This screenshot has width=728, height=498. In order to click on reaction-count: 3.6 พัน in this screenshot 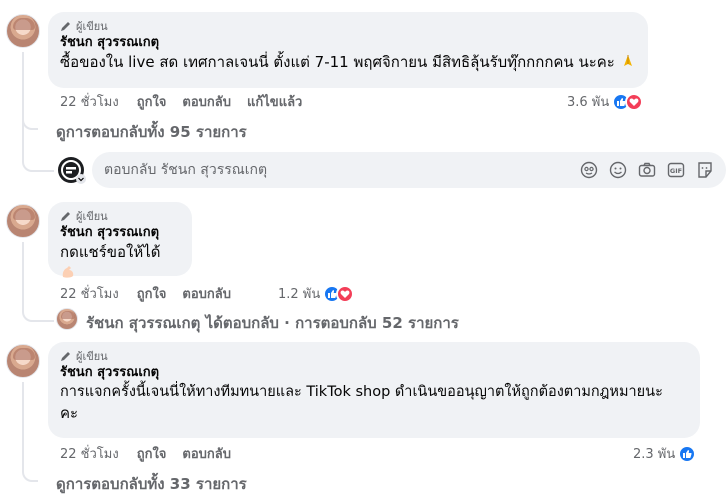, I will do `click(588, 102)`.